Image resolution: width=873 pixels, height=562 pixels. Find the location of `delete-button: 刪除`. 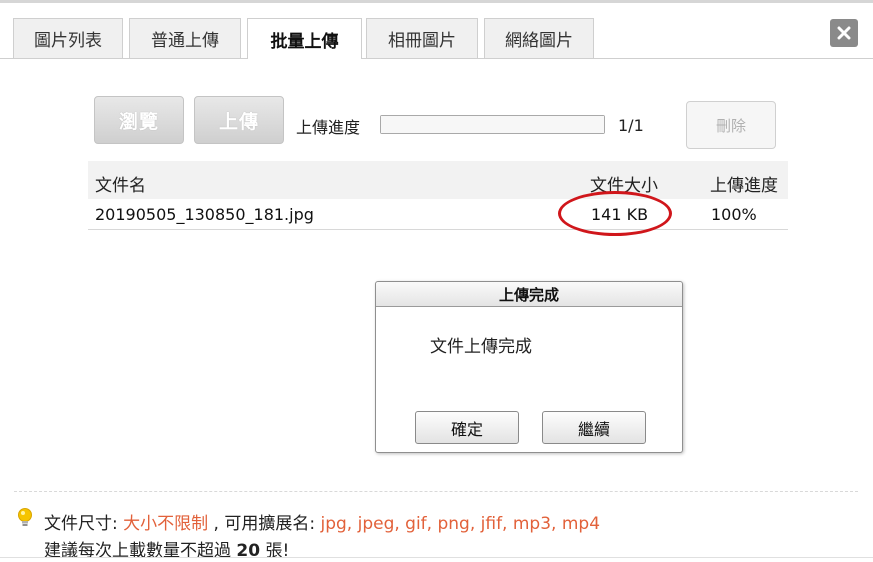

delete-button: 刪除 is located at coordinates (731, 125).